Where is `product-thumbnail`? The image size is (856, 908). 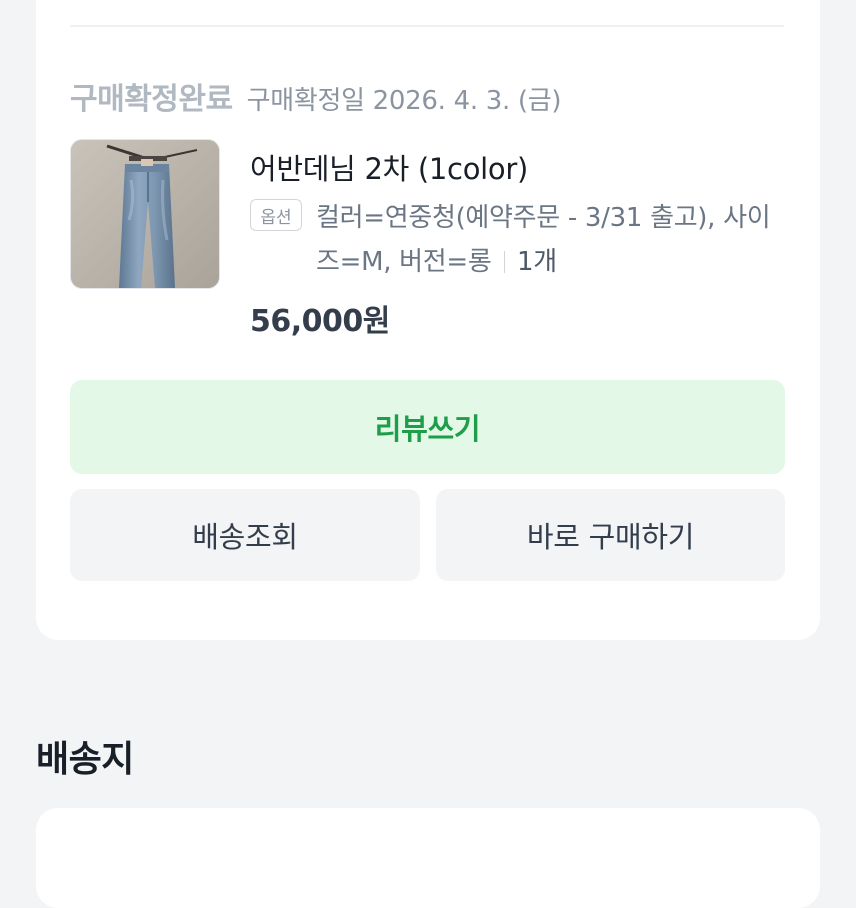
product-thumbnail is located at coordinates (145, 214).